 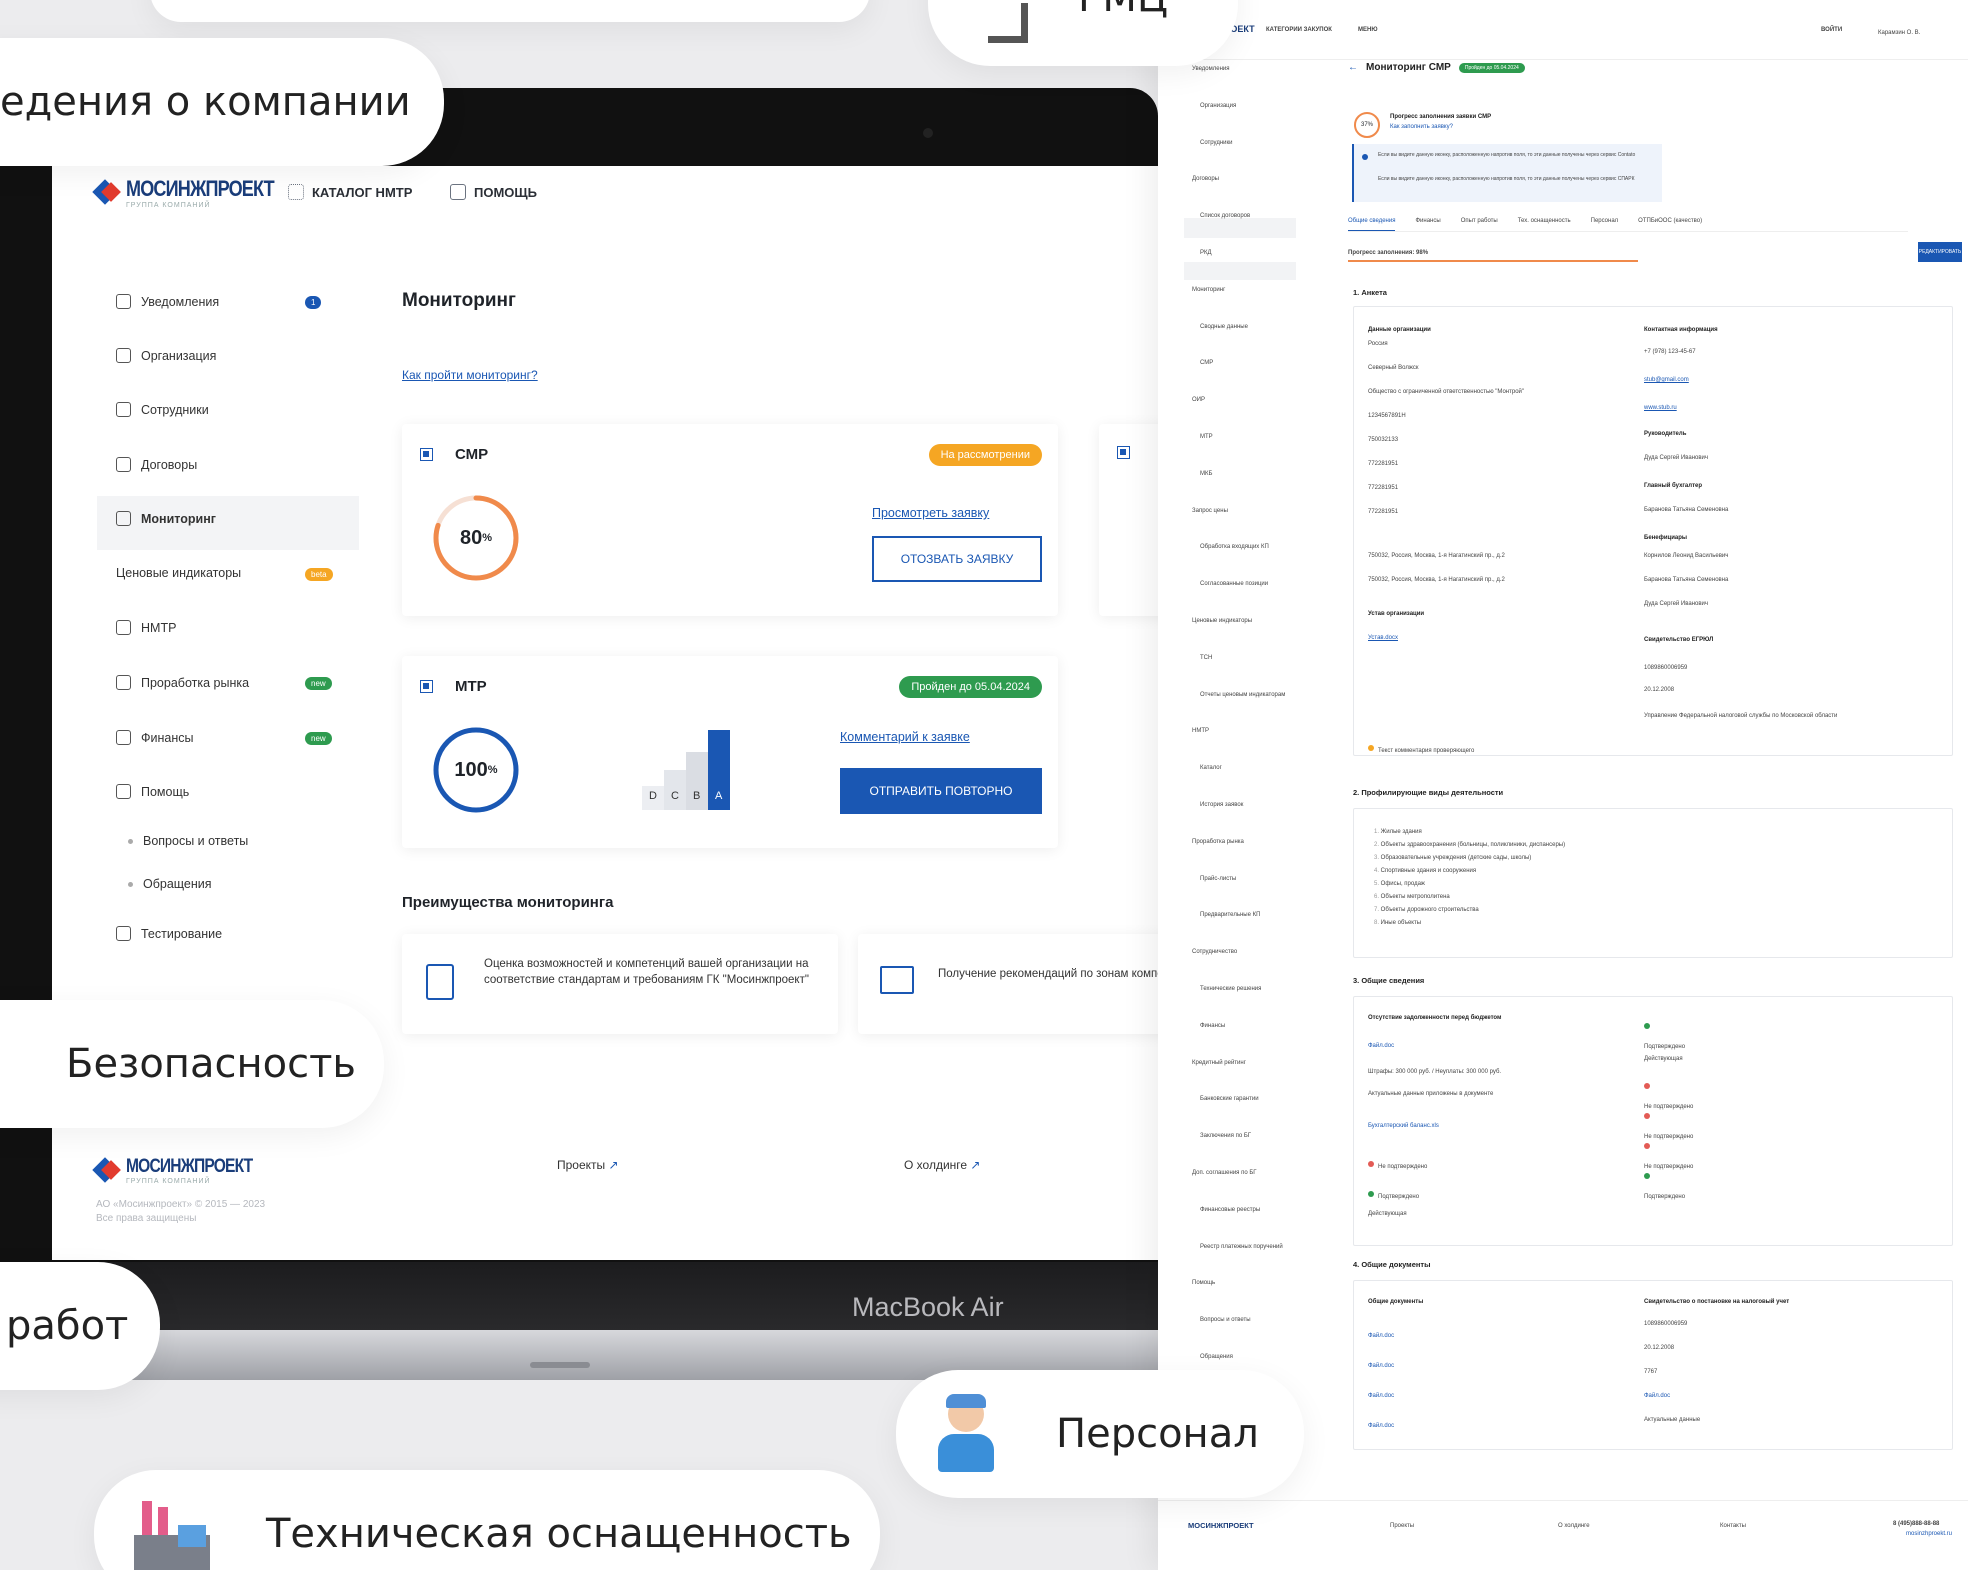 What do you see at coordinates (1230, 915) in the screenshot?
I see `rp-sidebar-item: Предварительные КП` at bounding box center [1230, 915].